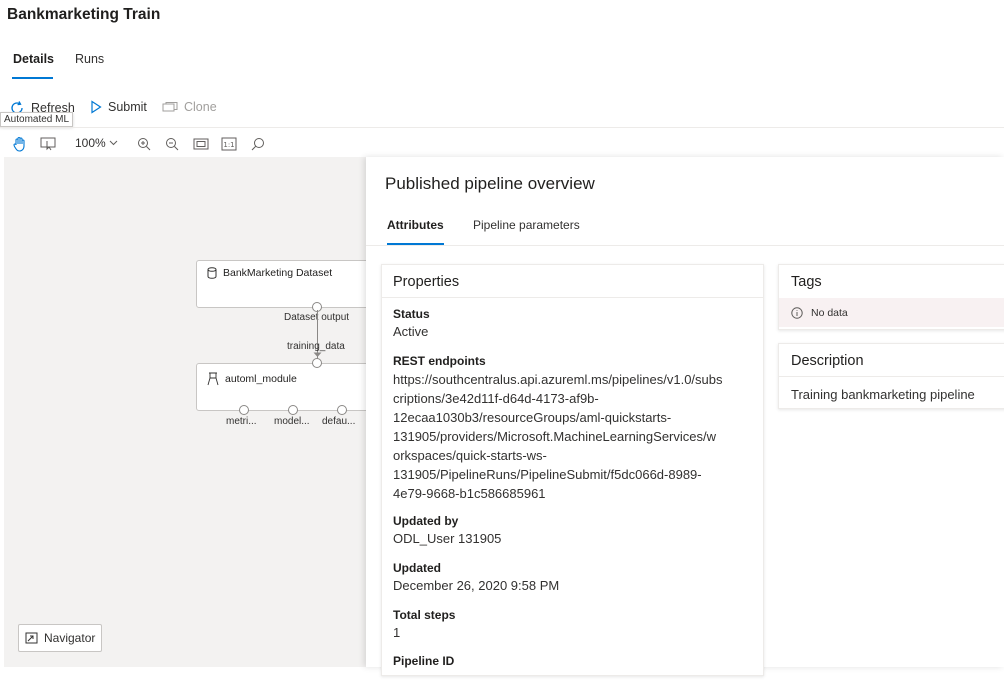 The height and width of the screenshot is (697, 1004). What do you see at coordinates (496, 398) in the screenshot?
I see `rest-endpoint-line: criptions/3e42d11f-d64d-4173-af9b-` at bounding box center [496, 398].